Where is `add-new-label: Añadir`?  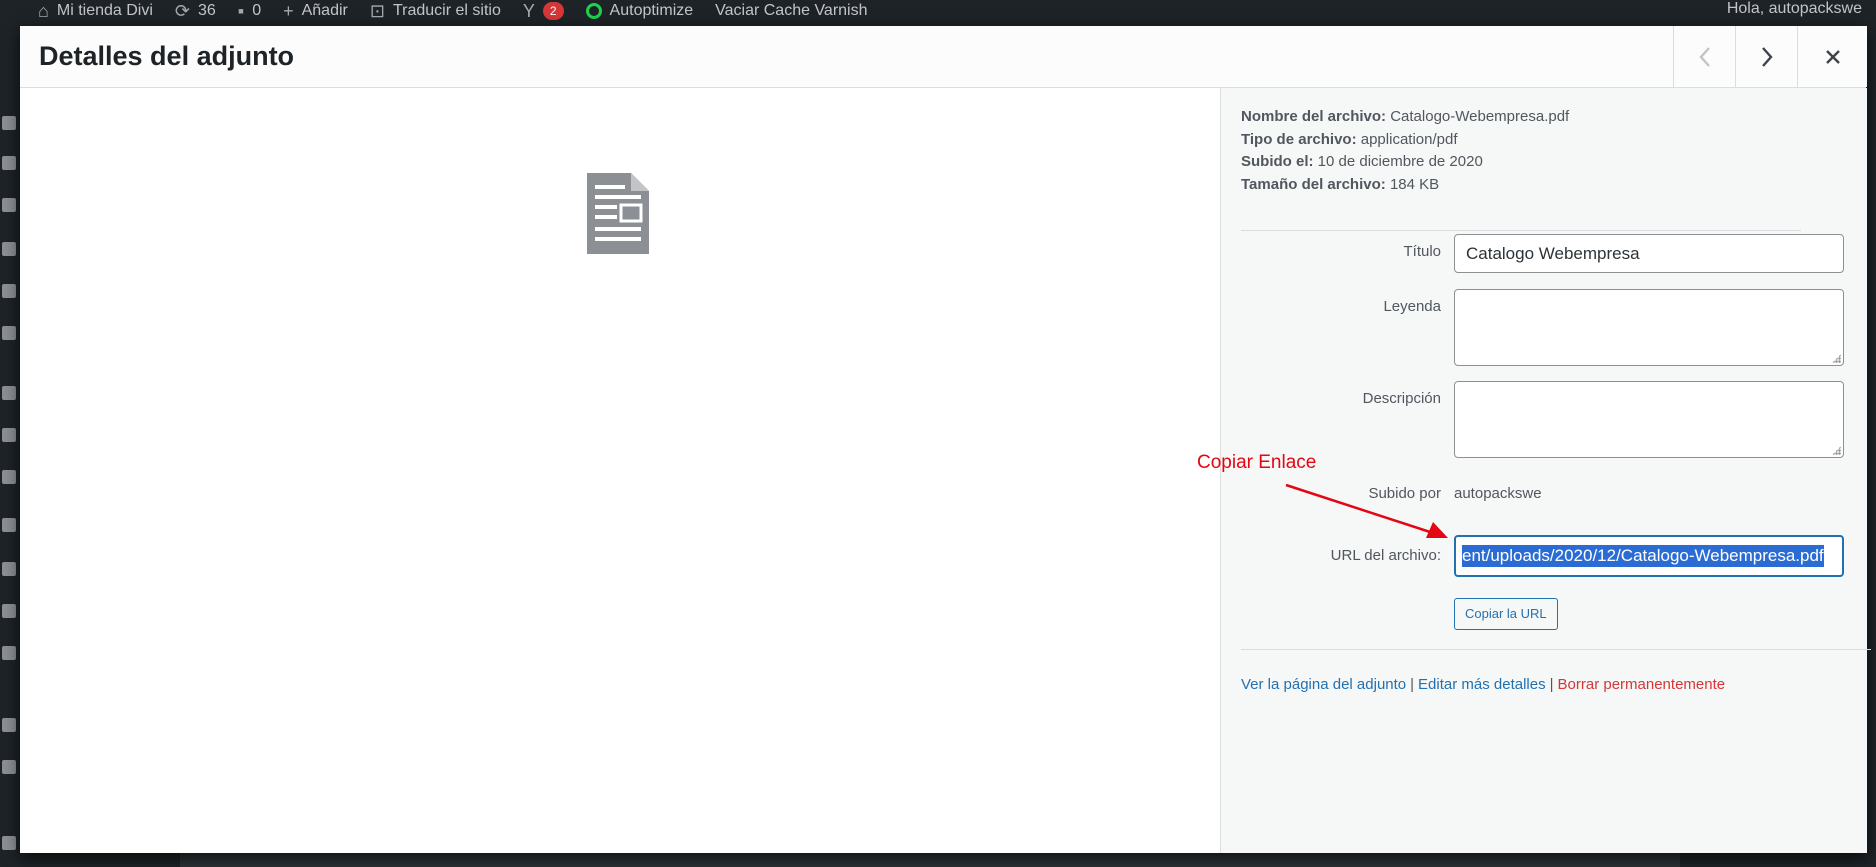
add-new-label: Añadir is located at coordinates (324, 10).